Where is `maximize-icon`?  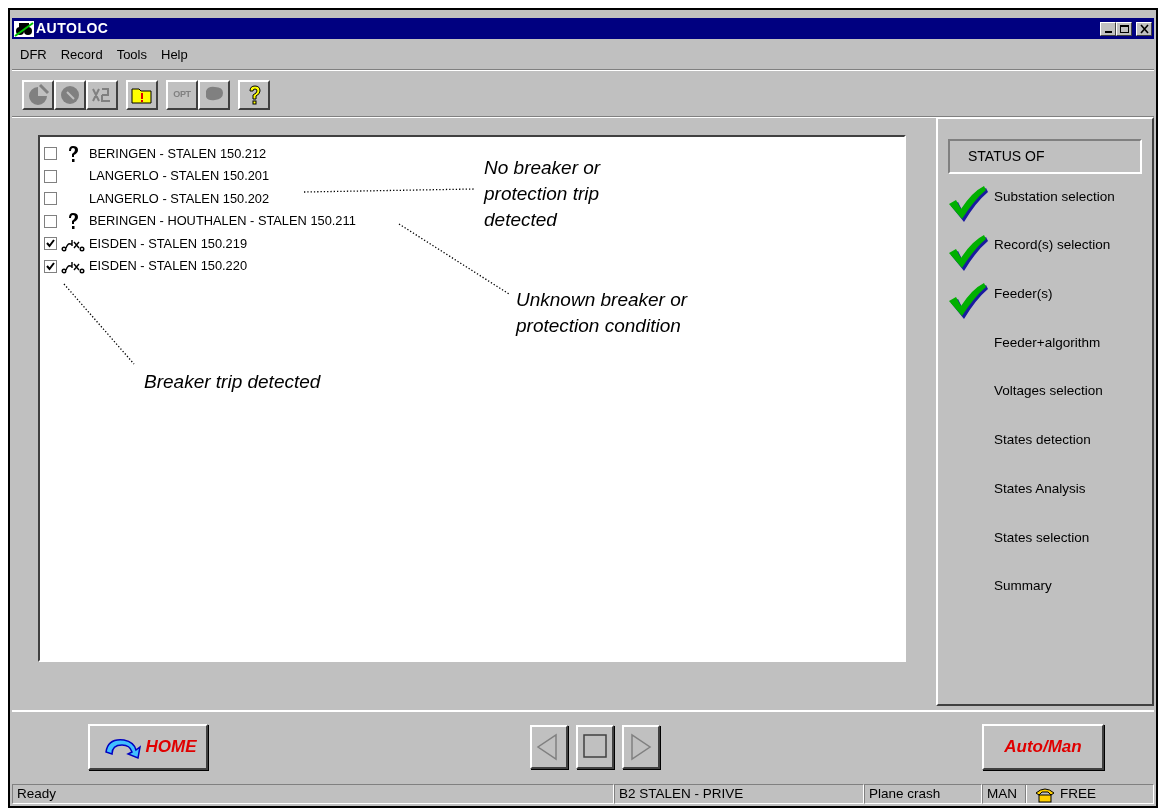
maximize-icon is located at coordinates (1124, 28).